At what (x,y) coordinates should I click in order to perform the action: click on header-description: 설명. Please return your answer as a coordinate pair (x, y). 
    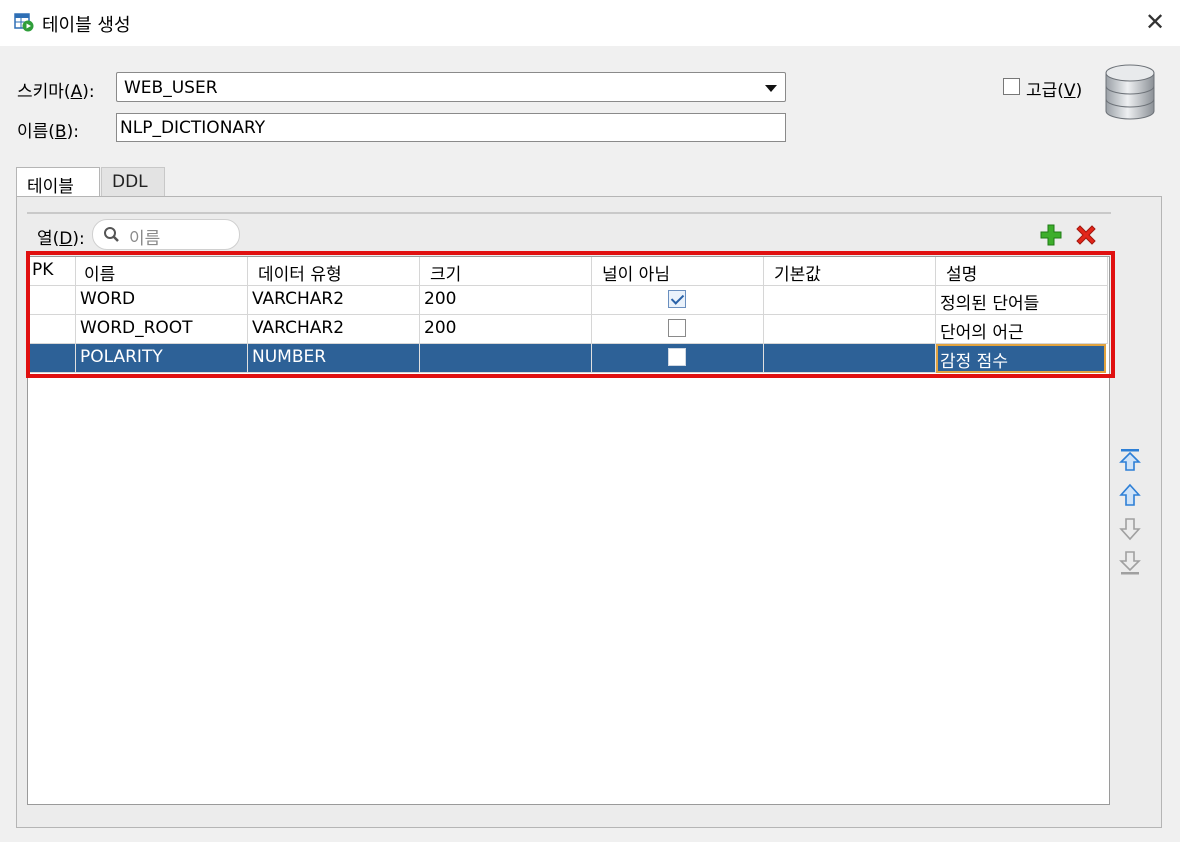
    Looking at the image, I should click on (1022, 271).